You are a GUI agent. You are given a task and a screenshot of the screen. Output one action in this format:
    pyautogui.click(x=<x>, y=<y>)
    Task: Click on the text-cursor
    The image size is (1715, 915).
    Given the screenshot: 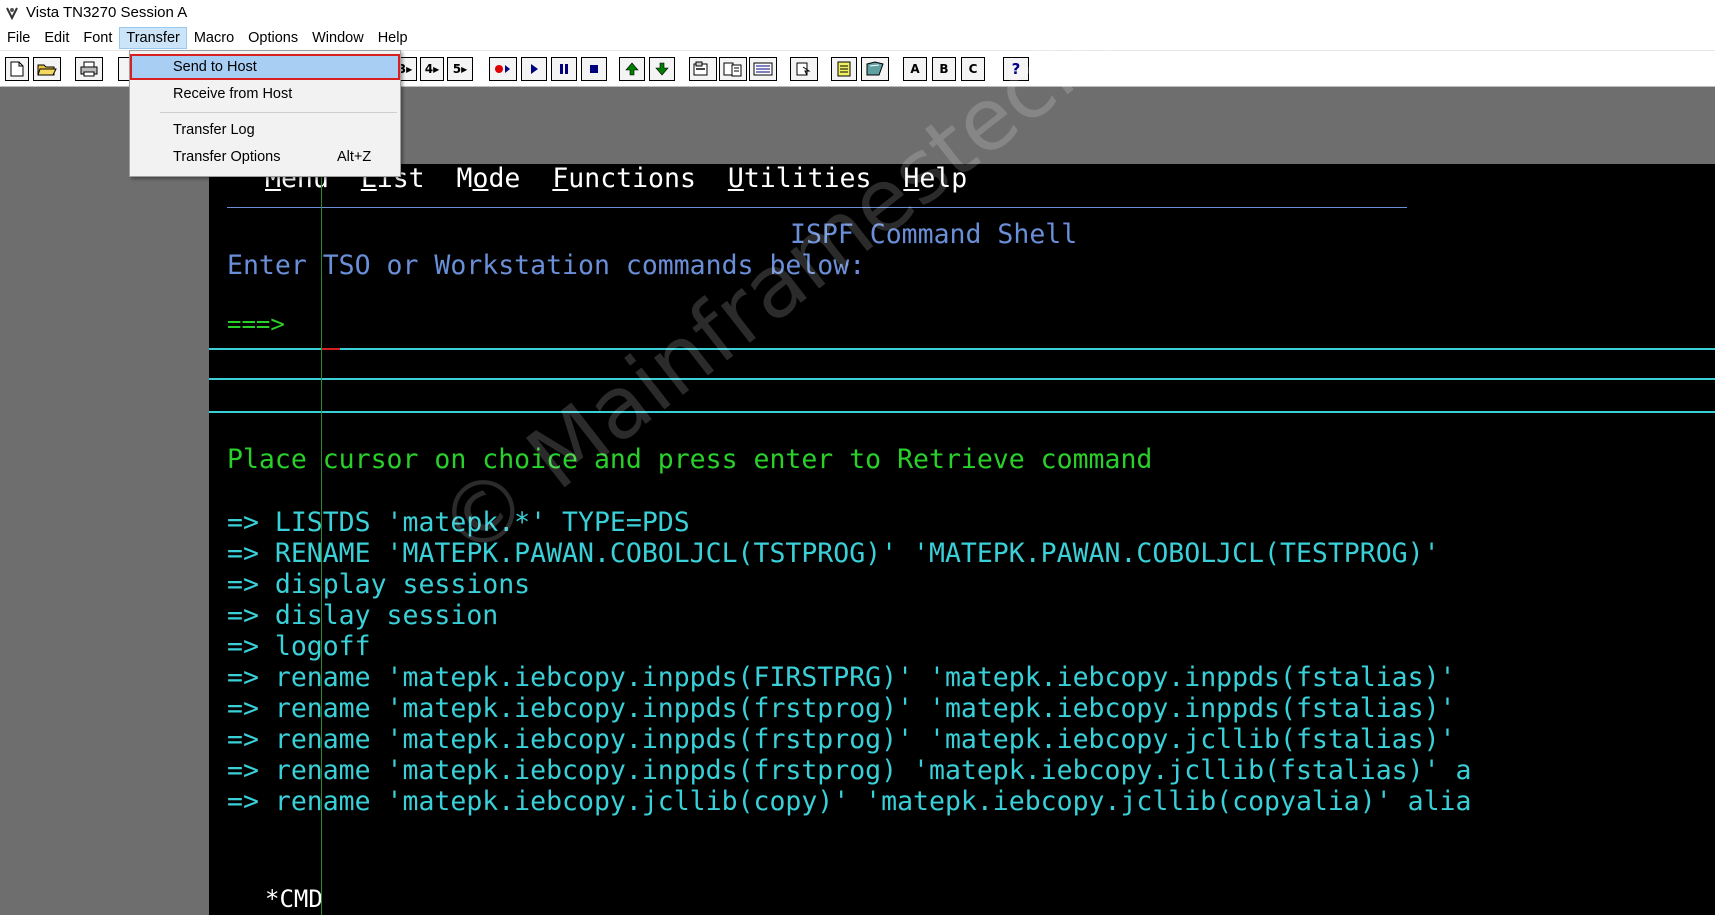 What is the action you would take?
    pyautogui.click(x=331, y=349)
    